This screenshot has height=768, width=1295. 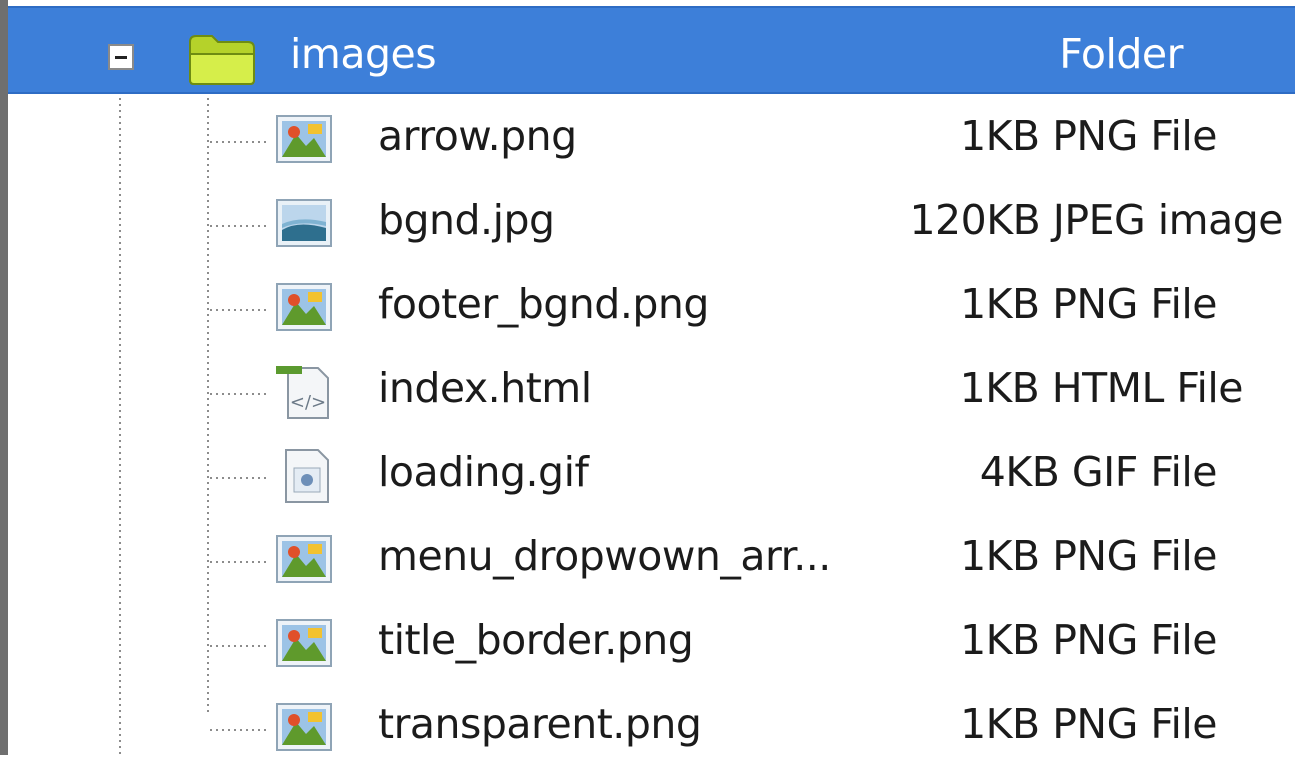 What do you see at coordinates (477, 136) in the screenshot?
I see `file-name: arrow.png` at bounding box center [477, 136].